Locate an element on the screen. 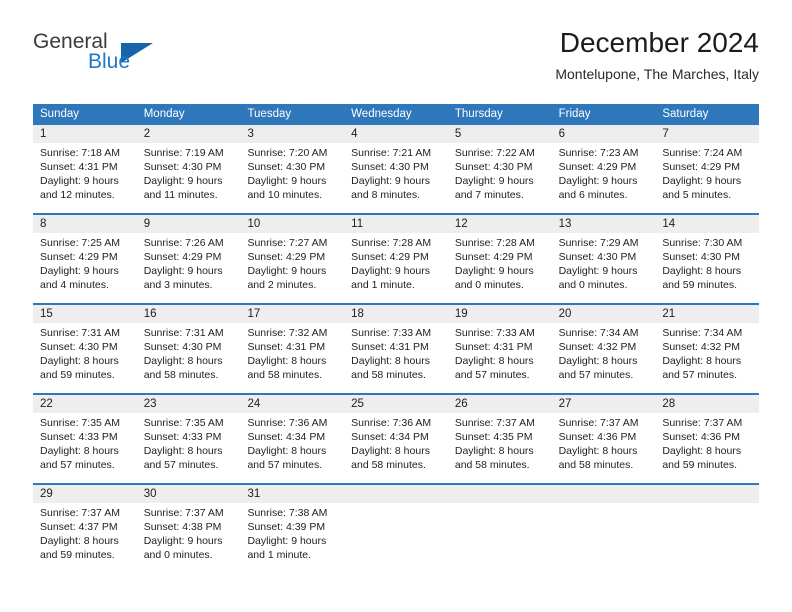  day-detail-sunrise: Sunrise: 7:26 AM is located at coordinates (183, 243).